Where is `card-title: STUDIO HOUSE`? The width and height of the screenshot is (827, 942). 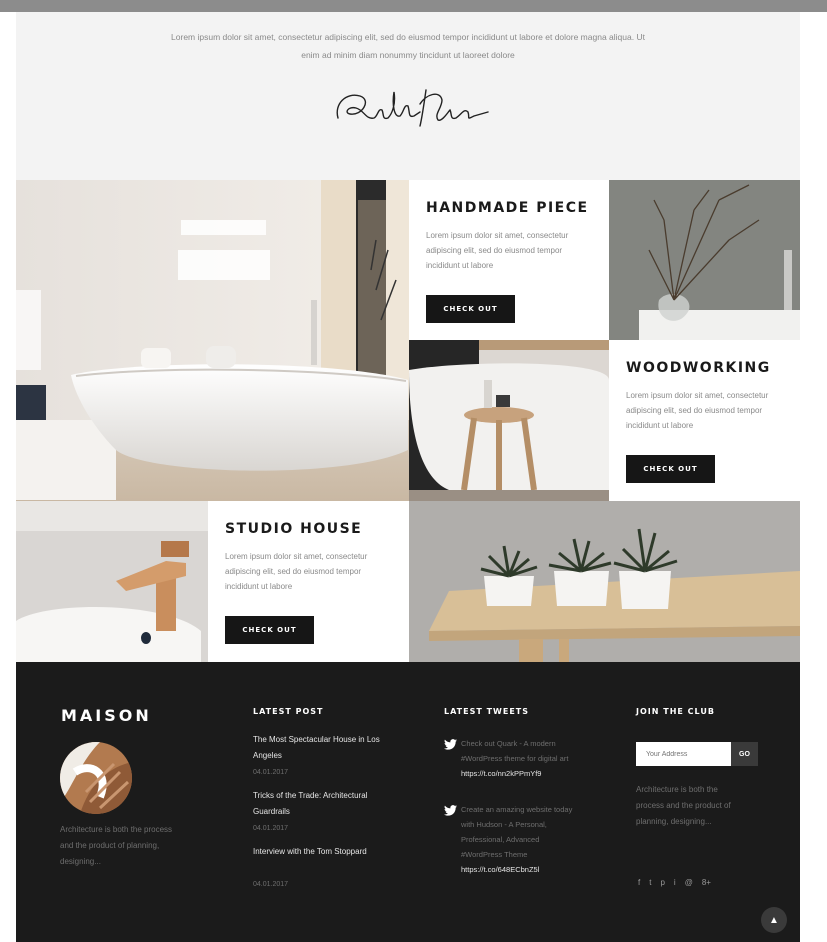
card-title: STUDIO HOUSE is located at coordinates (294, 529).